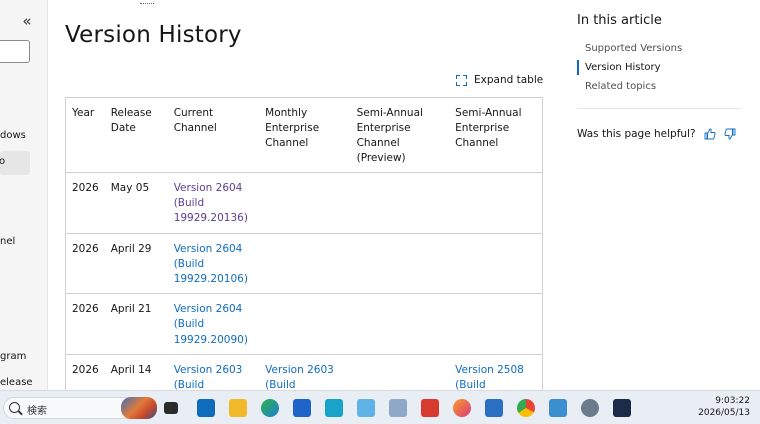  What do you see at coordinates (398, 408) in the screenshot?
I see `control-panel-icon` at bounding box center [398, 408].